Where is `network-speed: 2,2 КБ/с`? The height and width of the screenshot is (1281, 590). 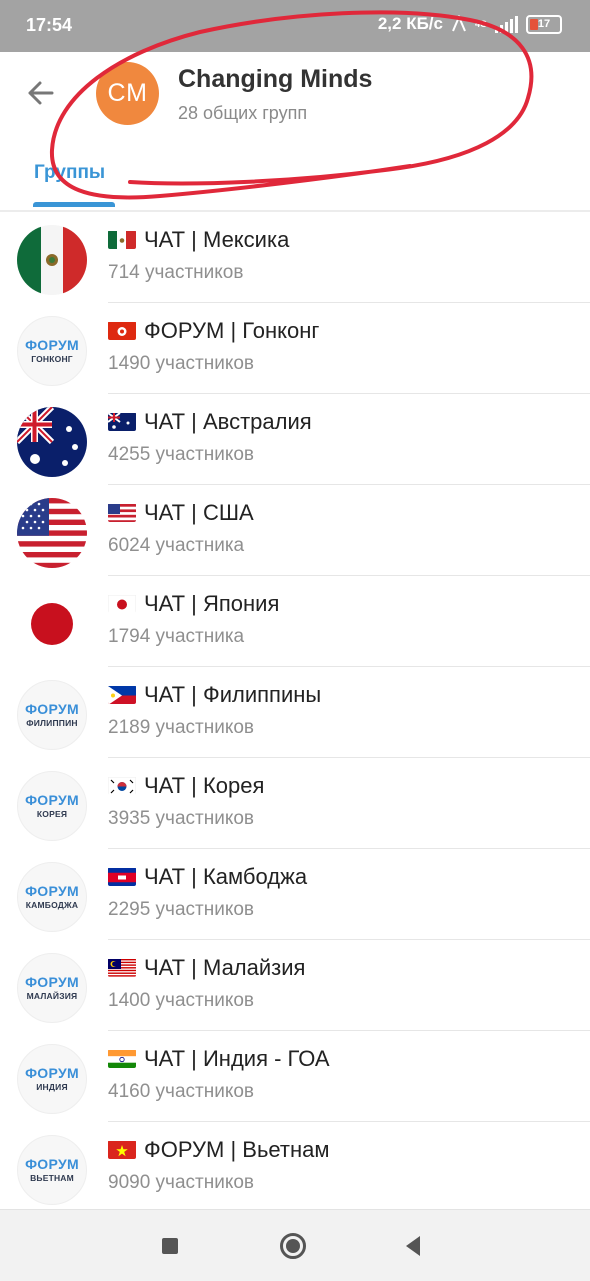
network-speed: 2,2 КБ/с is located at coordinates (410, 23).